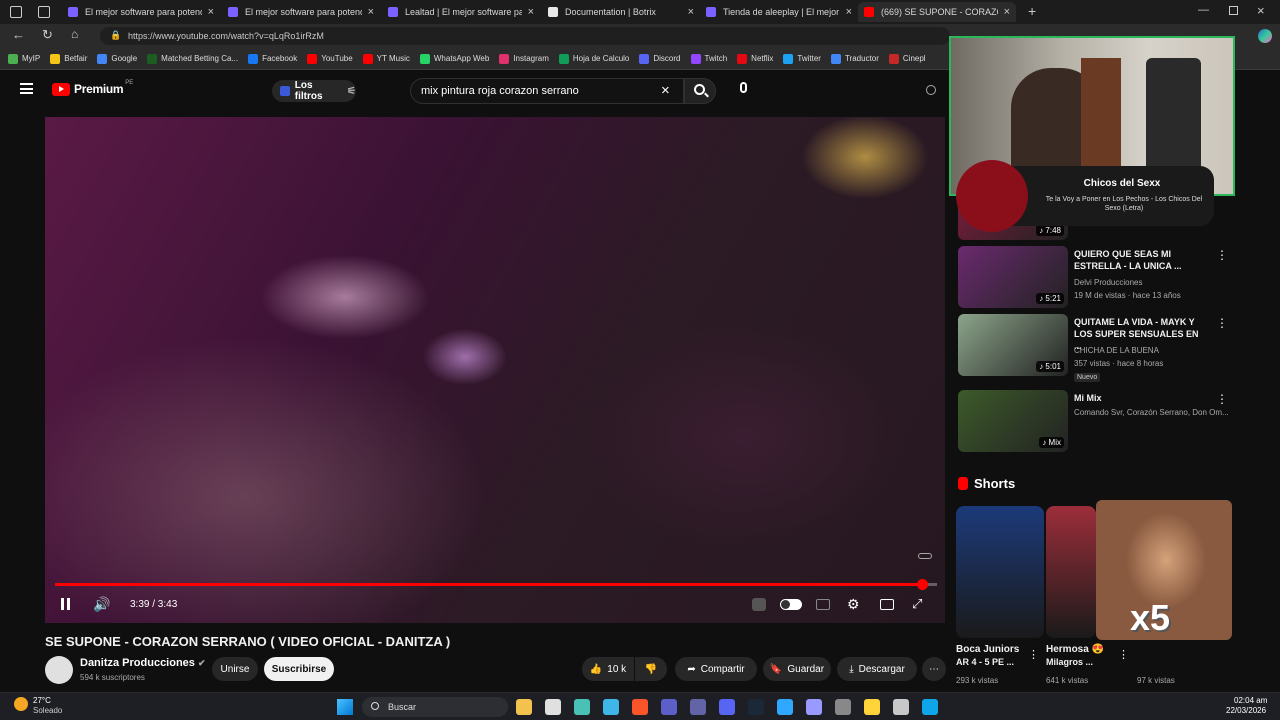 The image size is (1280, 720). What do you see at coordinates (59, 670) in the screenshot?
I see `channel-avatar` at bounding box center [59, 670].